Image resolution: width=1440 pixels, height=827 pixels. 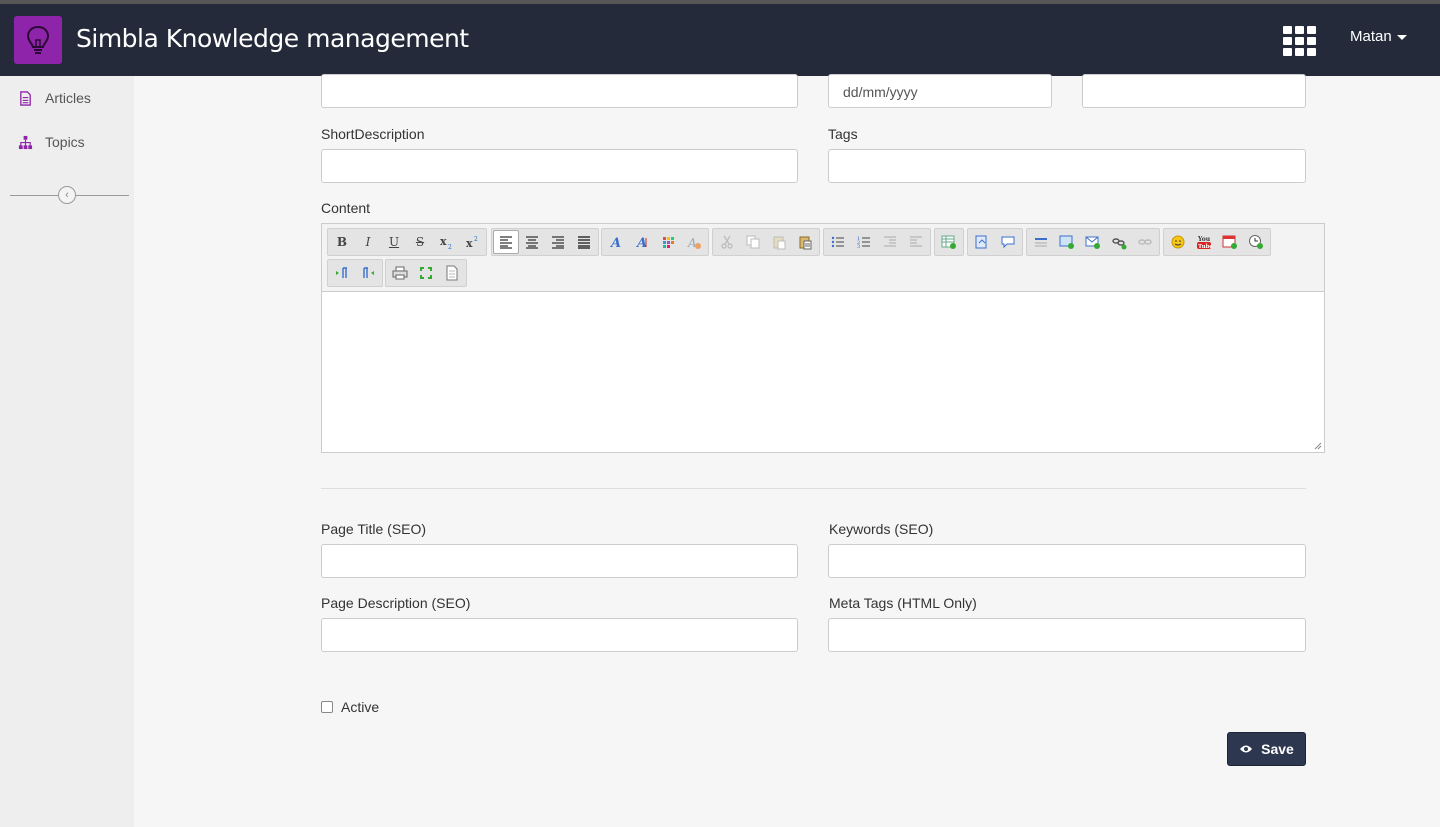 I want to click on ltr-button, so click(x=342, y=273).